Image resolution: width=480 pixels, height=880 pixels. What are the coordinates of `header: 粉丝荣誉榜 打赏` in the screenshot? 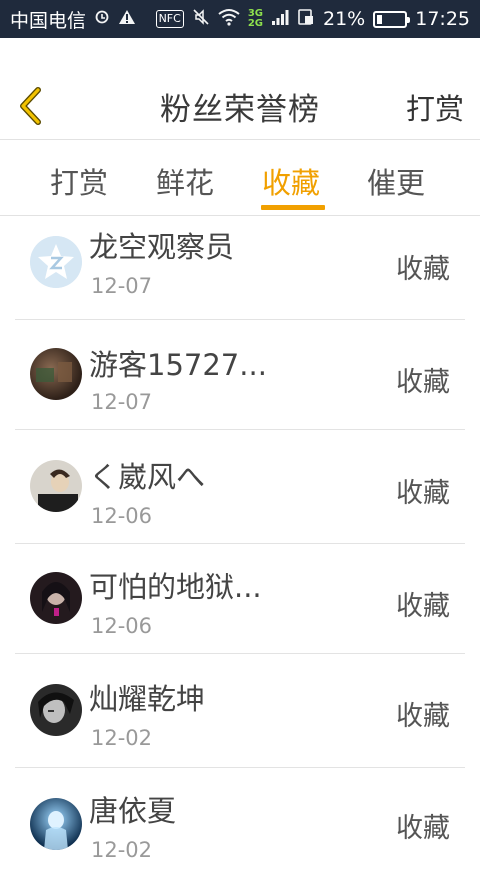 It's located at (240, 89).